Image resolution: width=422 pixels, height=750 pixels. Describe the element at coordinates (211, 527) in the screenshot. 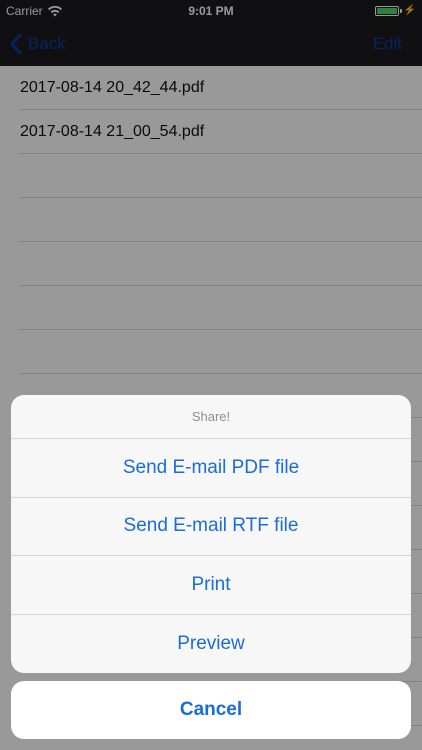

I see `send-email-rtf-button: Send E-mail RTF file` at that location.